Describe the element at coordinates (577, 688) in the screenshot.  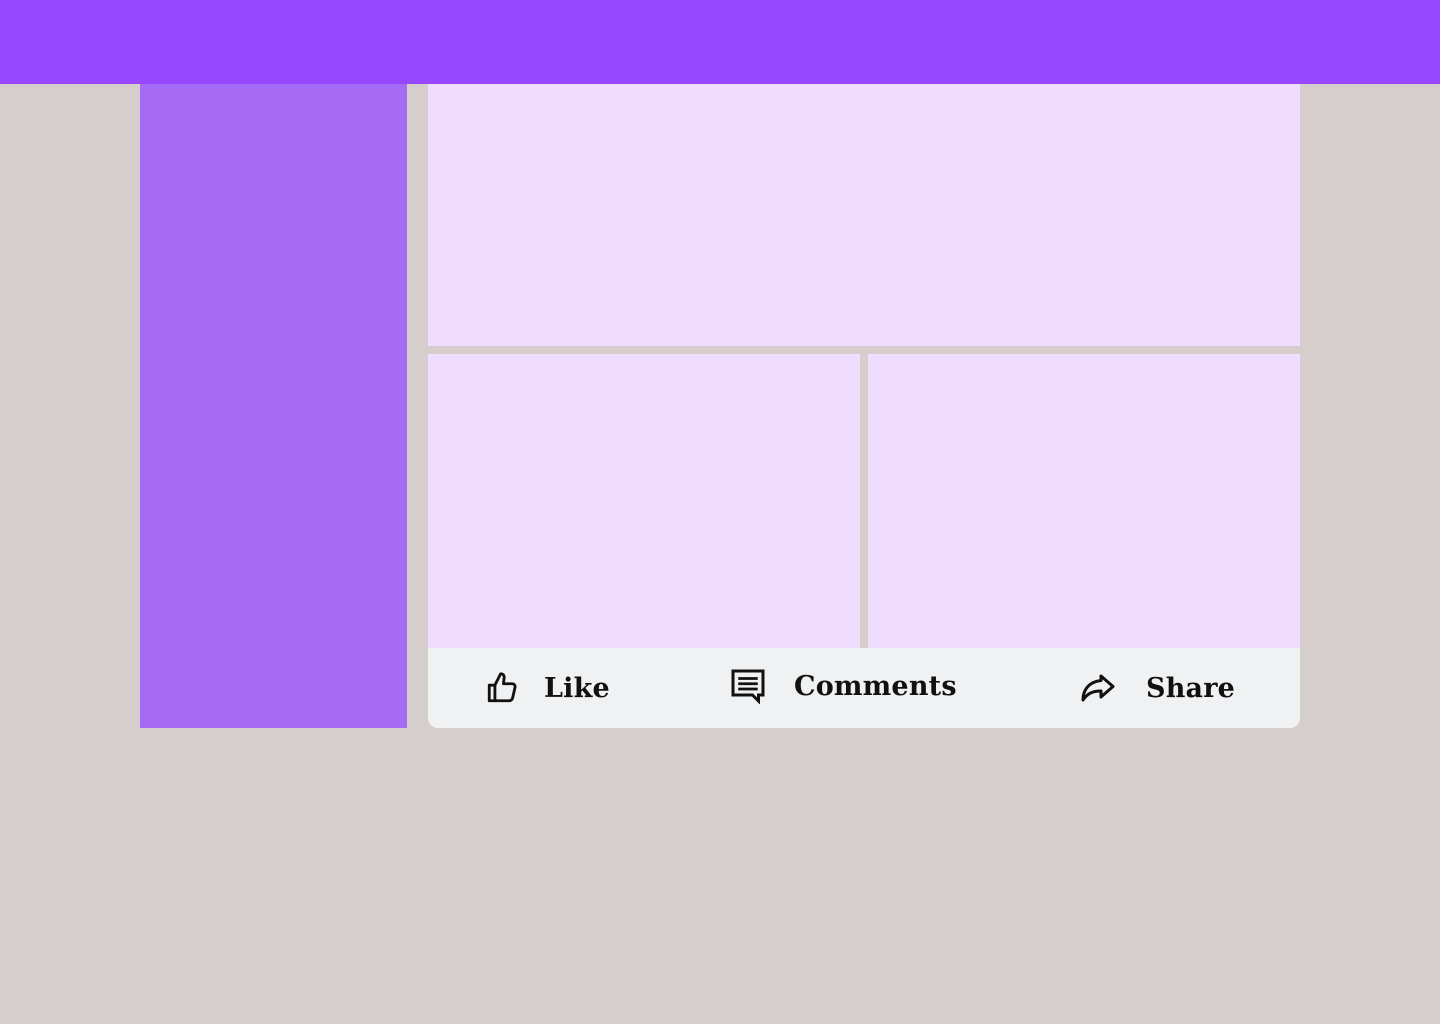
I see `like-label: Like` at that location.